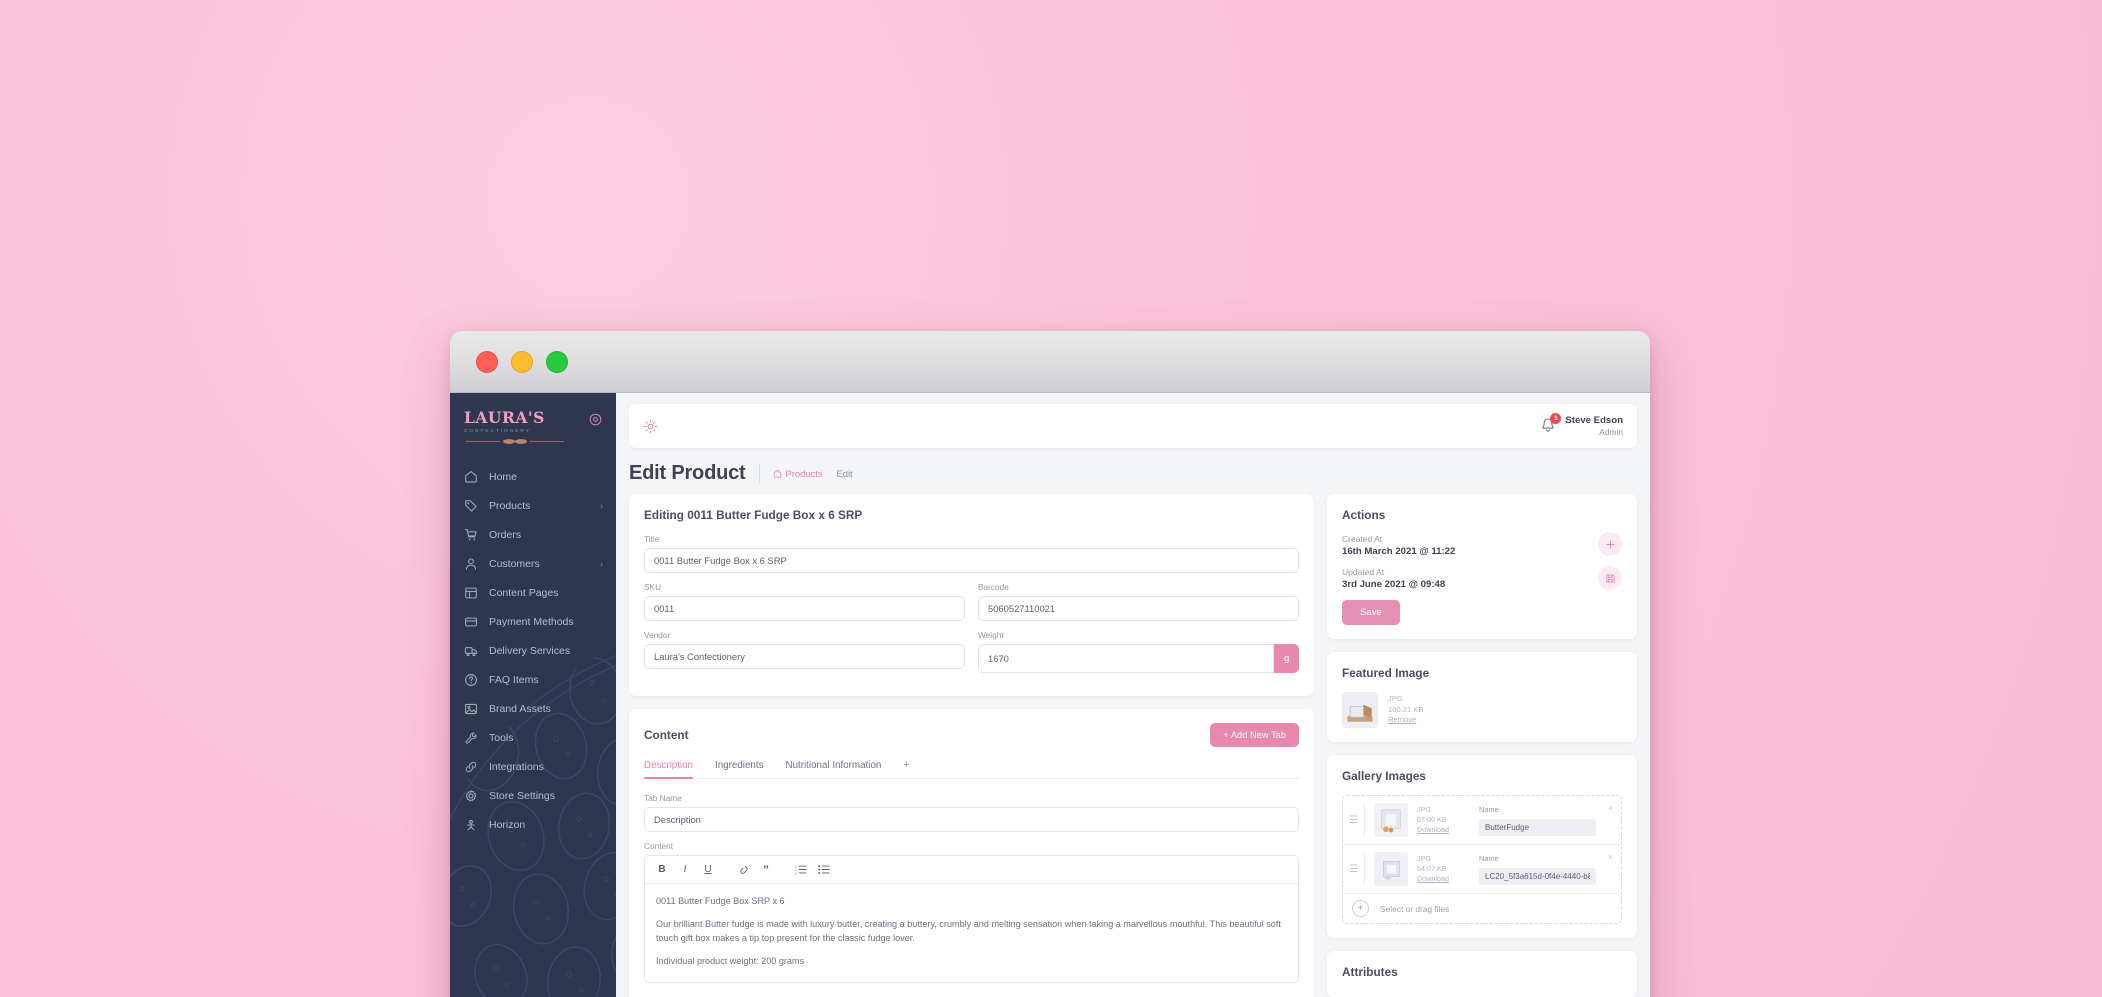  I want to click on sidebar-item-orders: Orders, so click(533, 534).